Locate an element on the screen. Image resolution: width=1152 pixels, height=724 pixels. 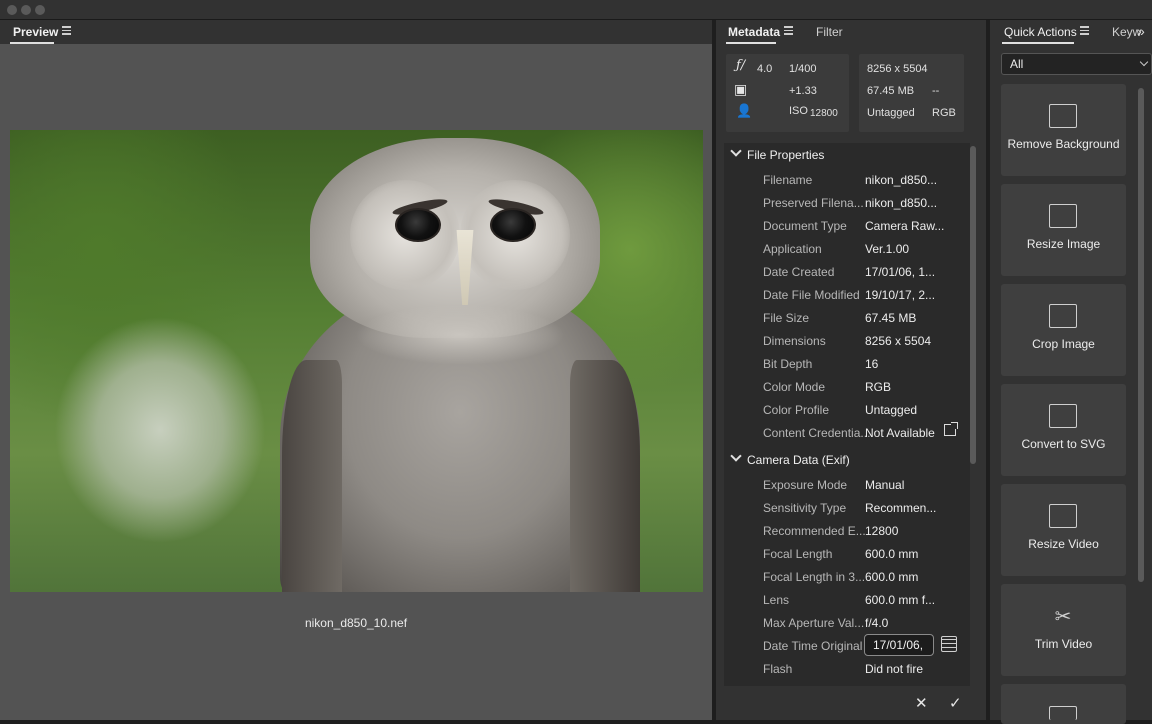
quick-action-label: Resize Video is located at coordinates (1063, 544).